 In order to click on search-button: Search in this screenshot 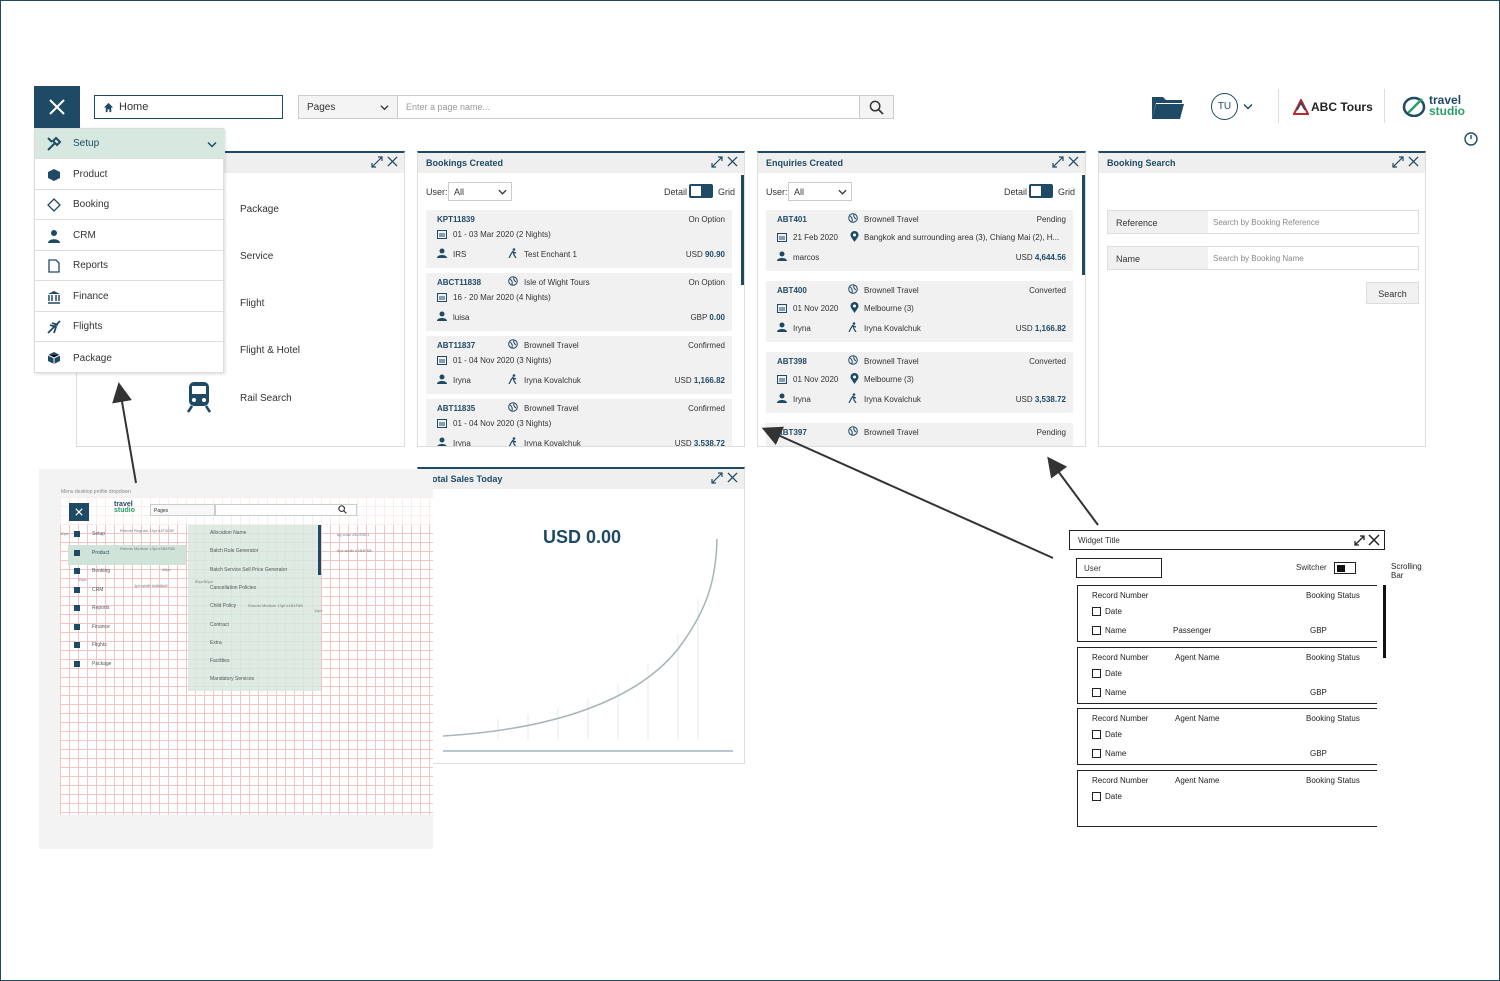, I will do `click(1392, 293)`.